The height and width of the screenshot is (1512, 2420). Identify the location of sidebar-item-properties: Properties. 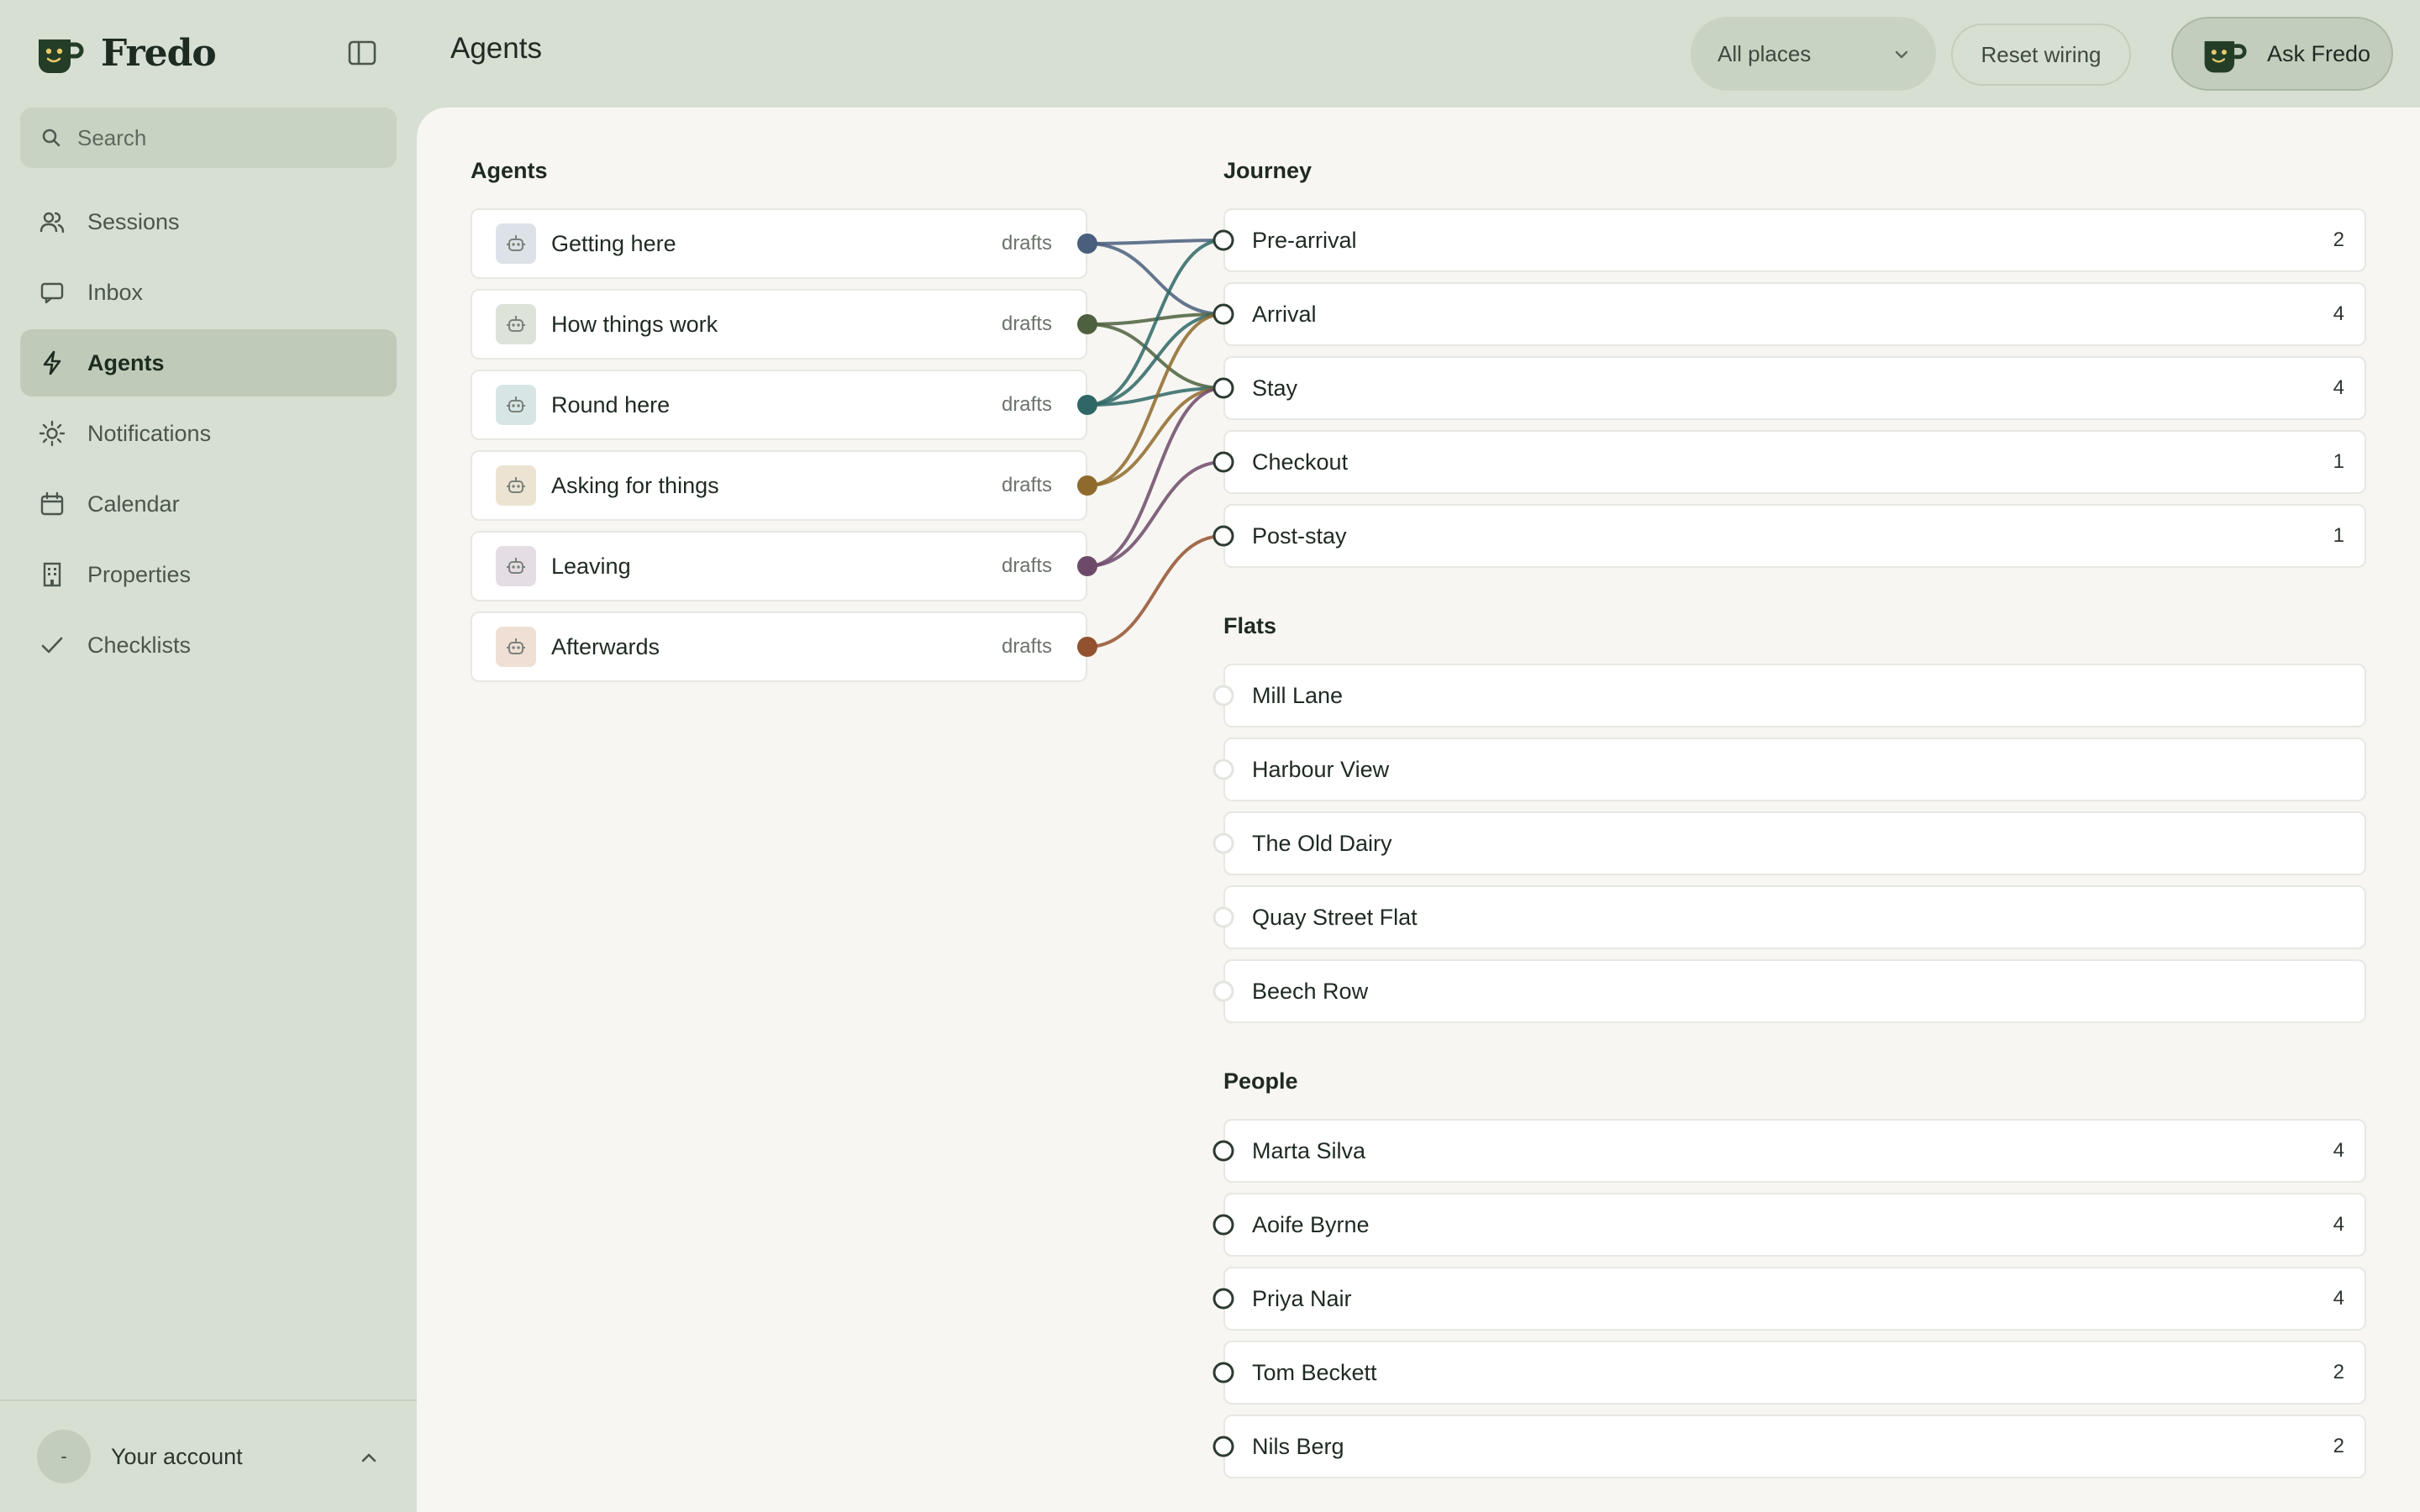
(208, 574).